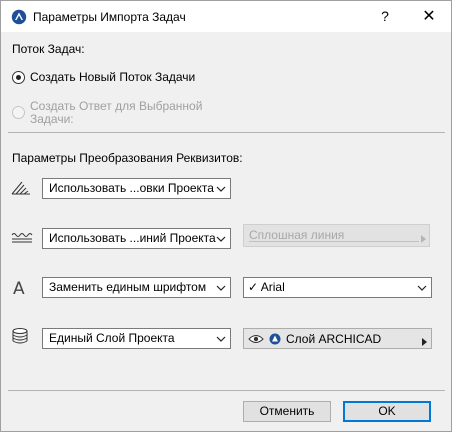 The image size is (452, 432). I want to click on ok-button: OK, so click(387, 411).